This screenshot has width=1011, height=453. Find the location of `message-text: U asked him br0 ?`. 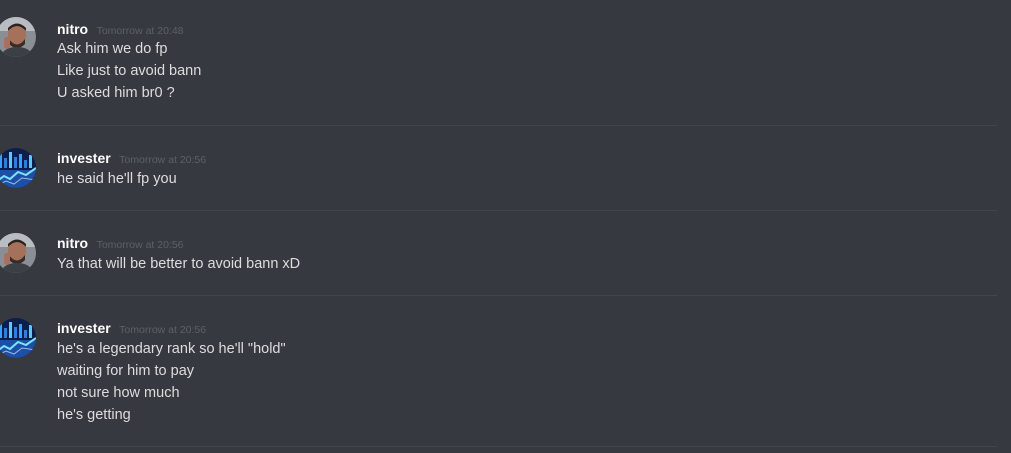

message-text: U asked him br0 ? is located at coordinates (116, 93).